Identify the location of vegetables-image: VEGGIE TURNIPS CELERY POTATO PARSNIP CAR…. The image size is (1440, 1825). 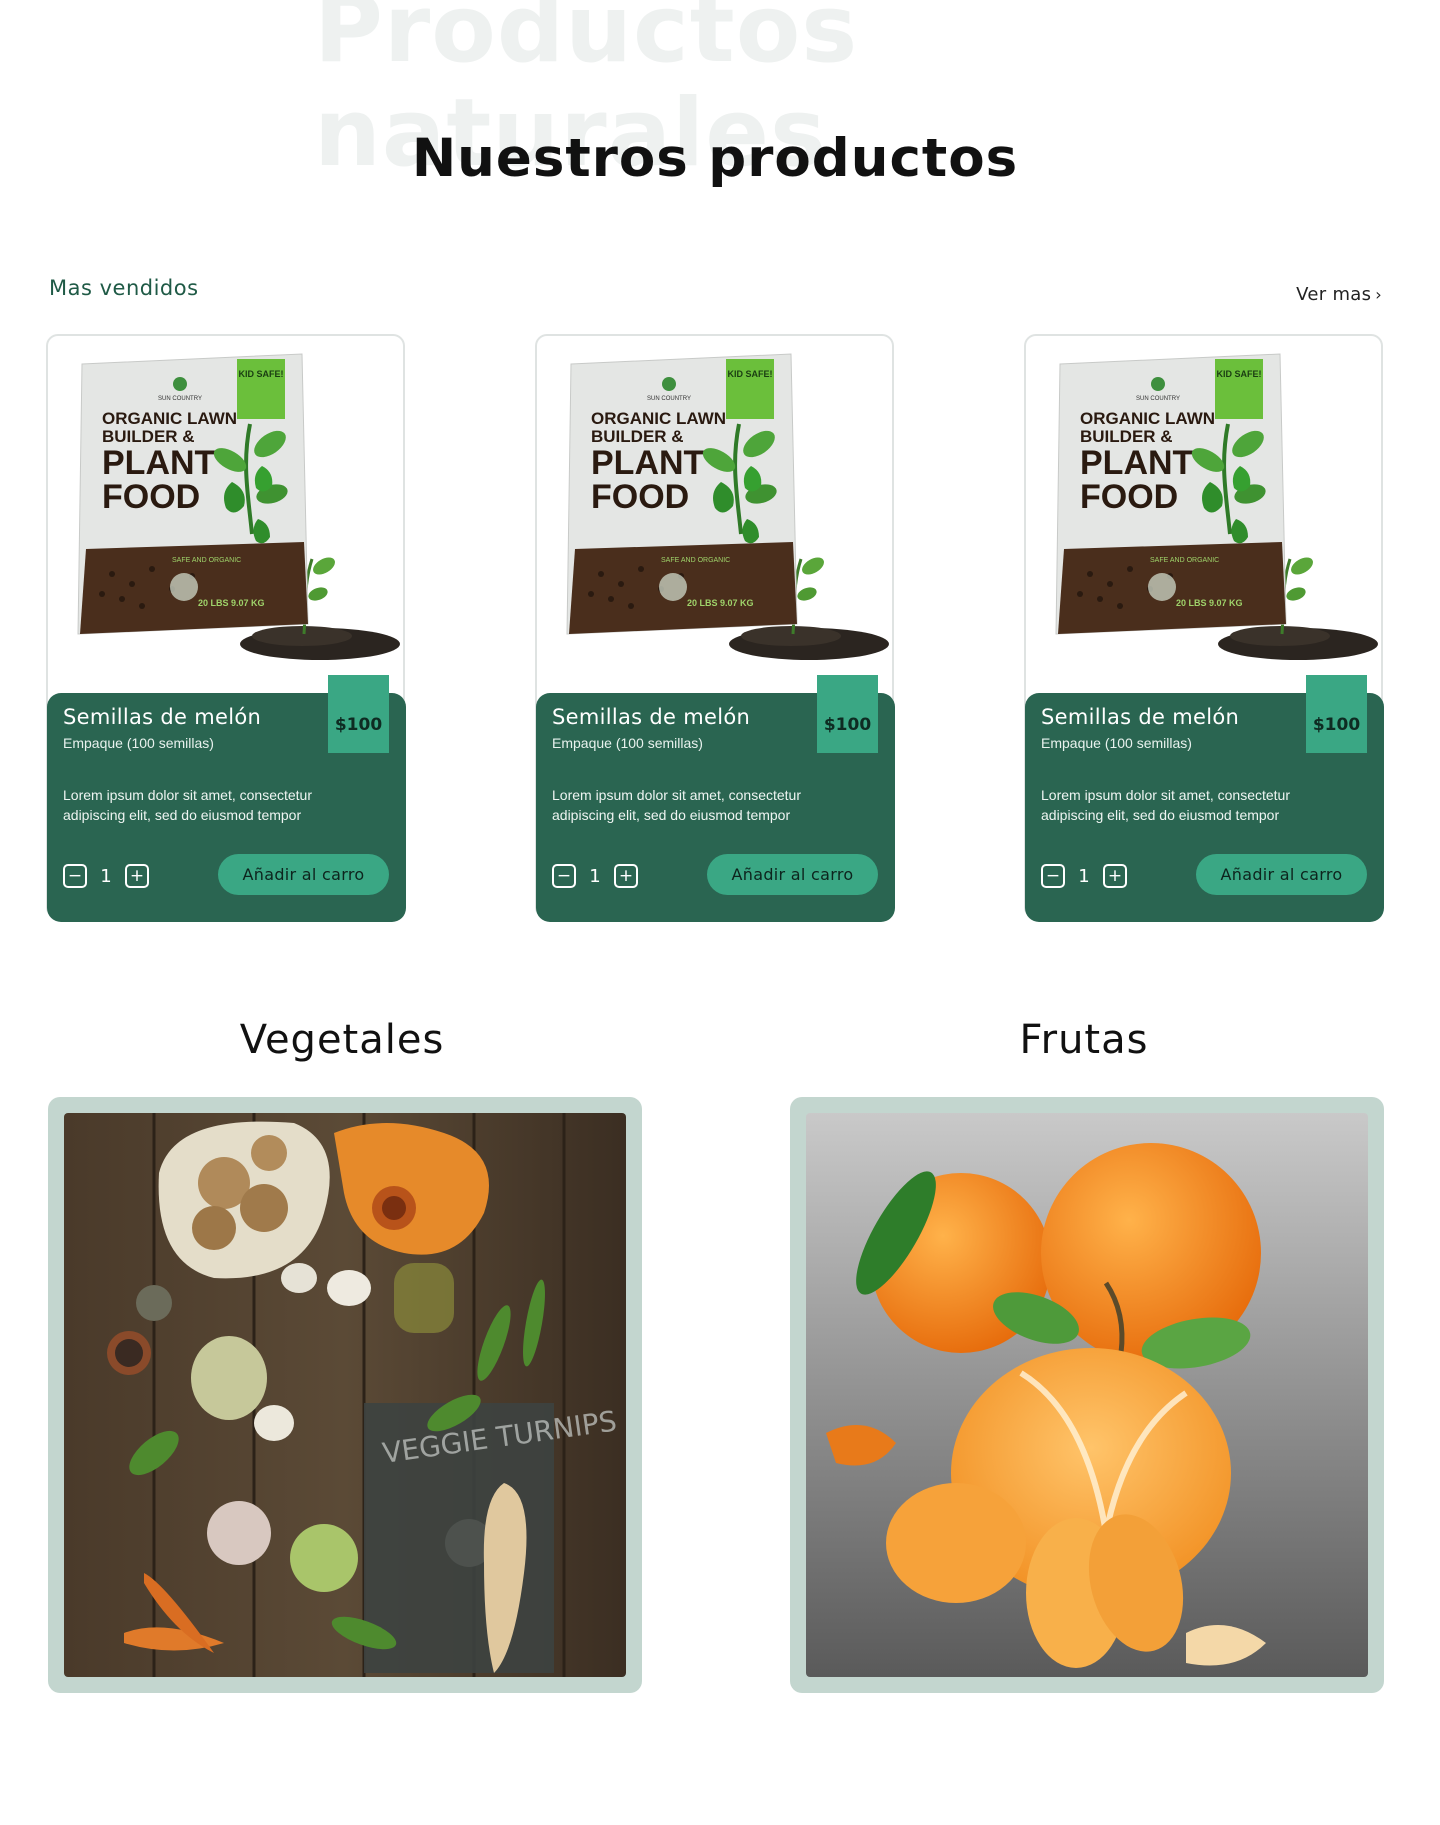
(345, 1395).